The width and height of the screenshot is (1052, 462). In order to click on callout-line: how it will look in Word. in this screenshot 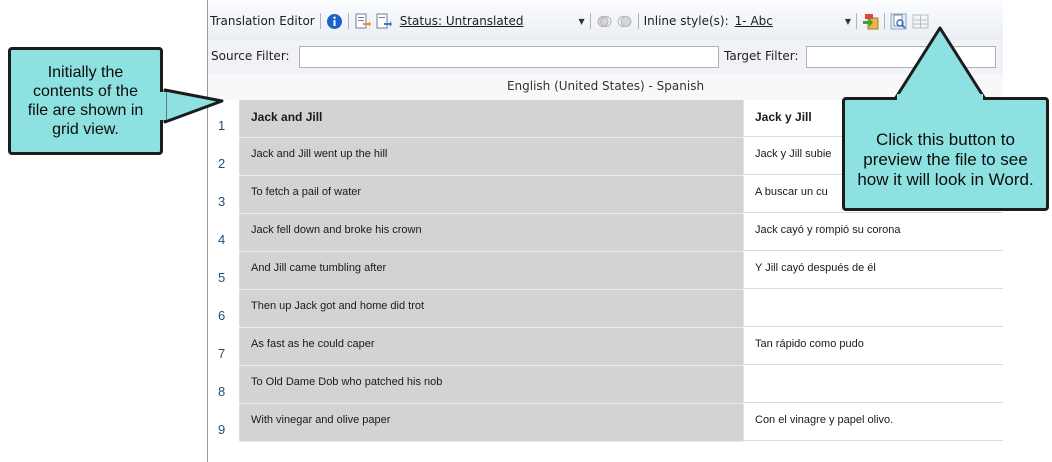, I will do `click(945, 179)`.